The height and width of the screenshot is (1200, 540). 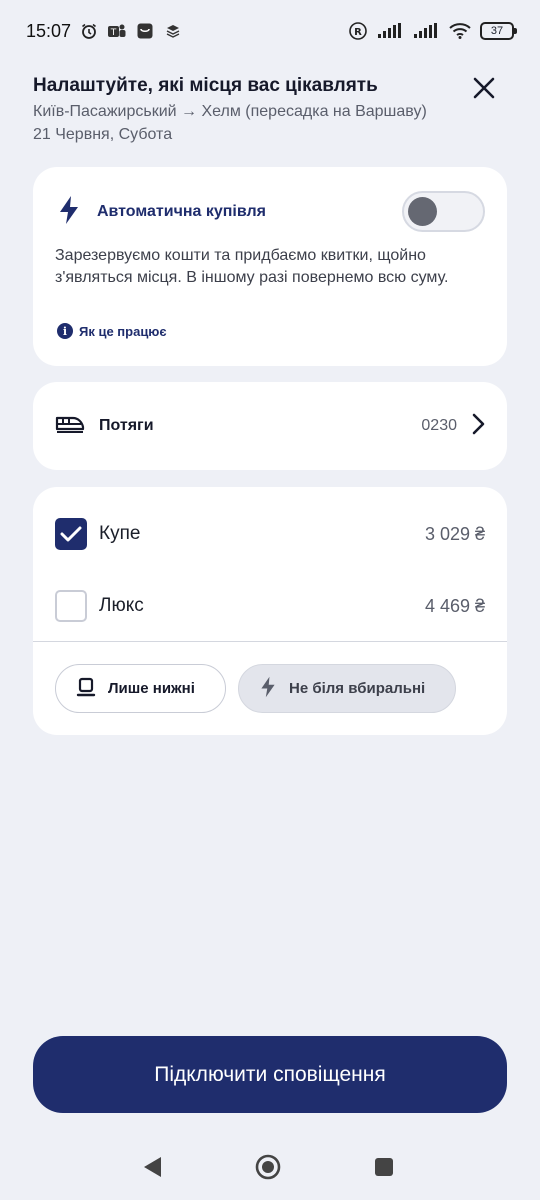 I want to click on trains-card: Потяги 0230, so click(x=270, y=426).